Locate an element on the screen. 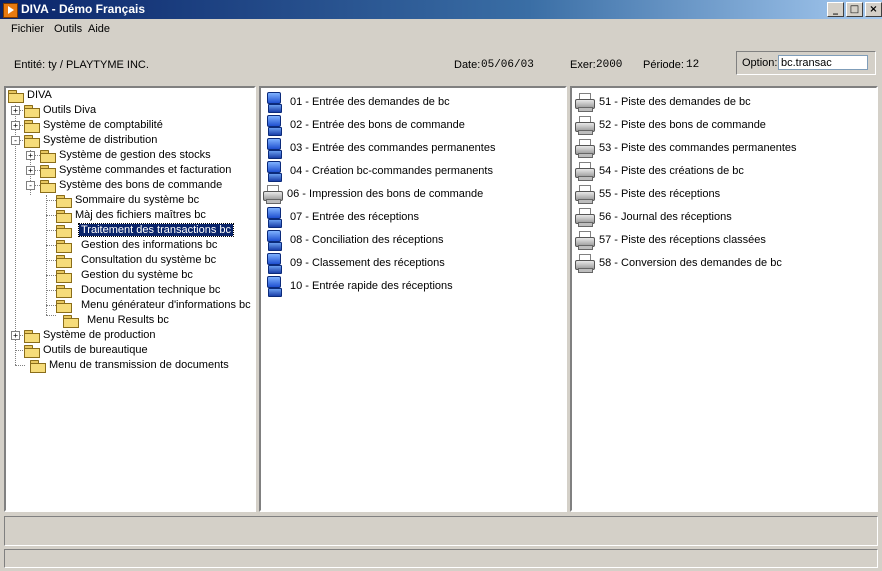  tree-item-comptabilite: Système de comptabilité is located at coordinates (103, 125).